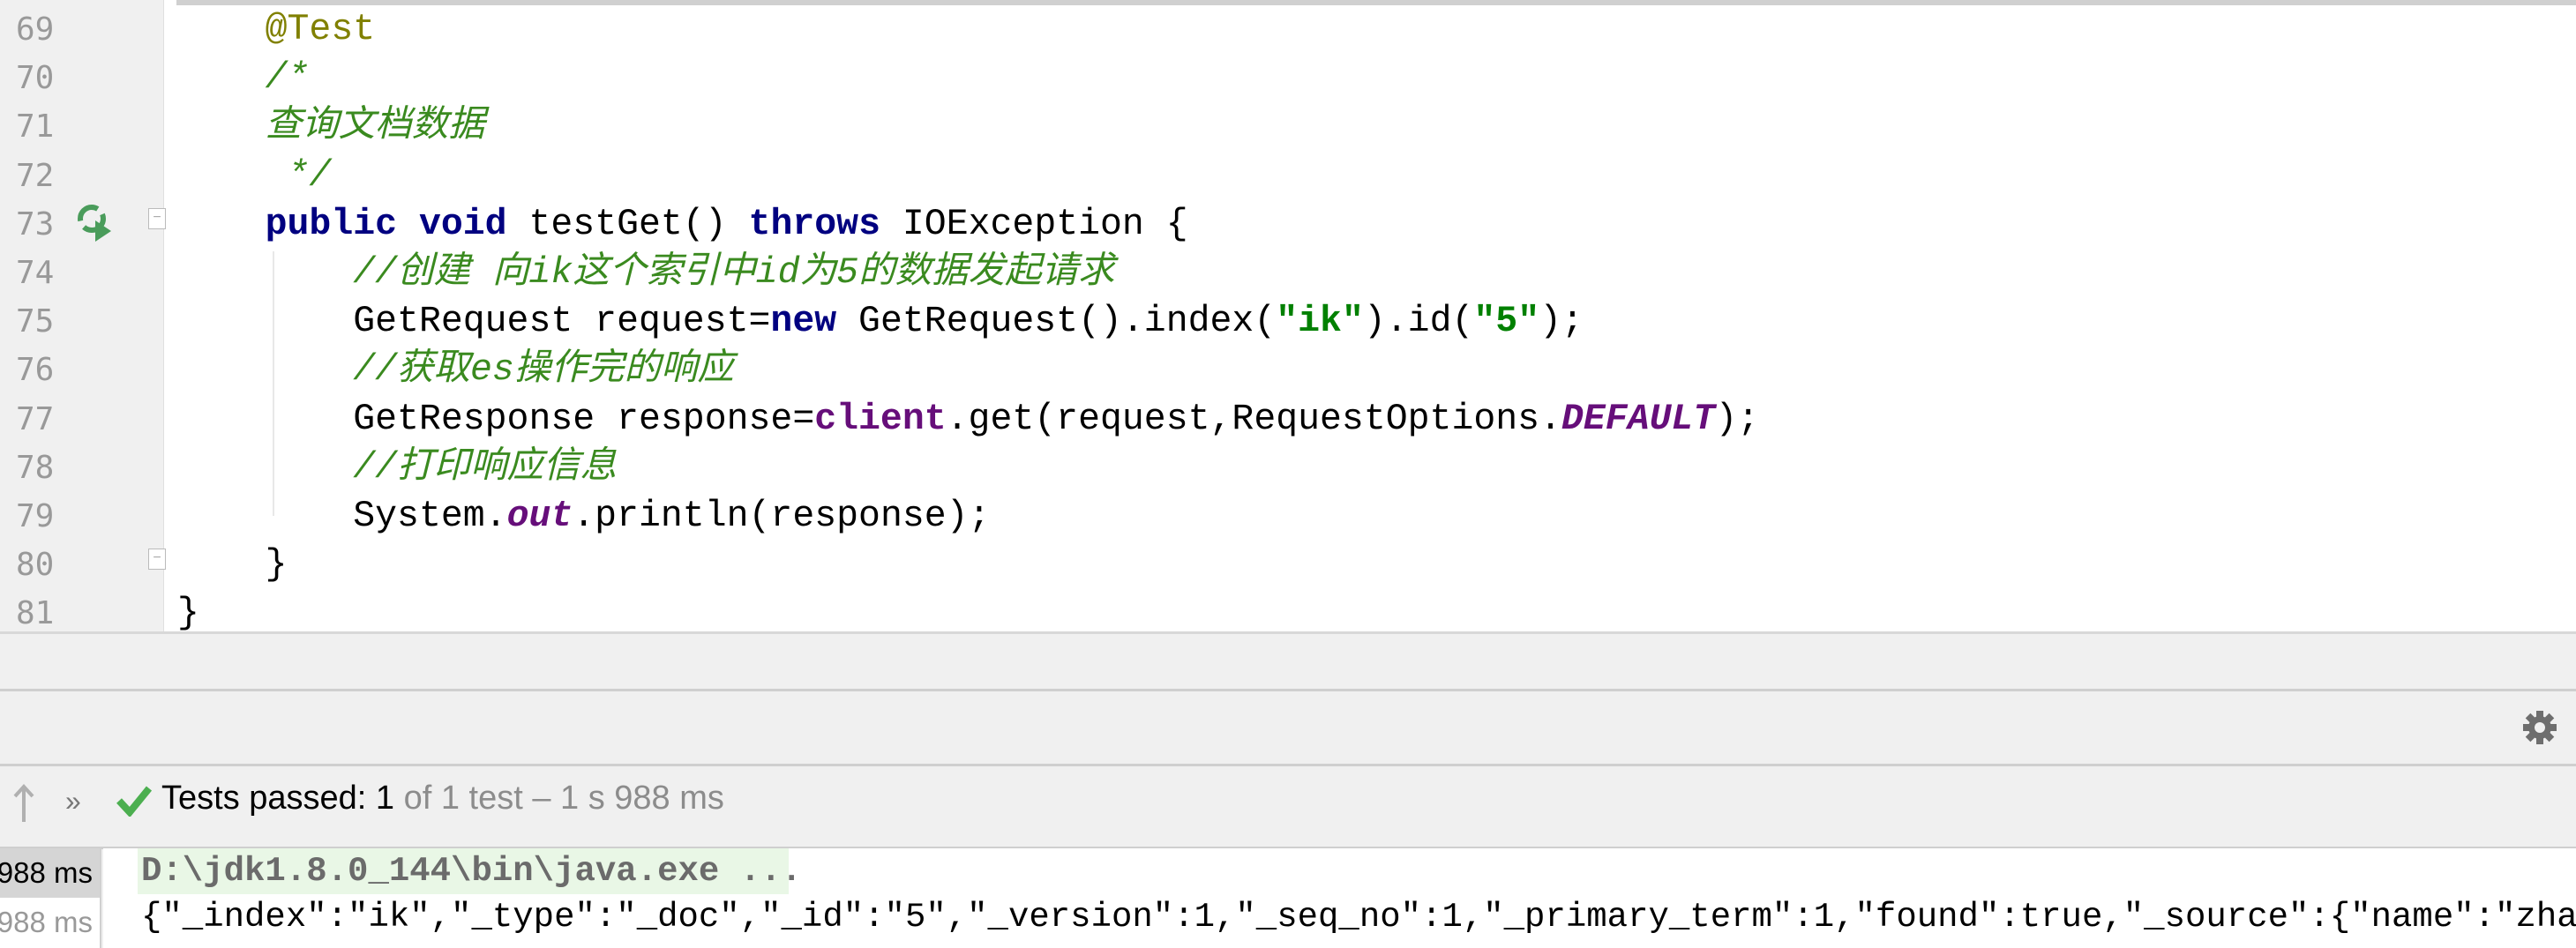 This screenshot has width=2576, height=948. Describe the element at coordinates (36, 78) in the screenshot. I see `line-number: 70` at that location.